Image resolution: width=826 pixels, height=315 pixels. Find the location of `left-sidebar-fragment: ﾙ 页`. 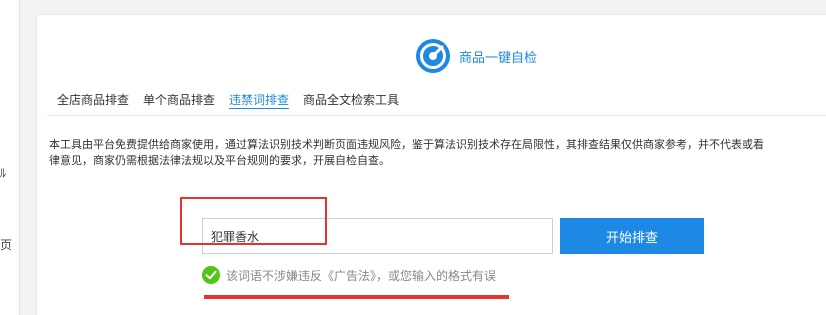

left-sidebar-fragment: ﾙ 页 is located at coordinates (10, 157).